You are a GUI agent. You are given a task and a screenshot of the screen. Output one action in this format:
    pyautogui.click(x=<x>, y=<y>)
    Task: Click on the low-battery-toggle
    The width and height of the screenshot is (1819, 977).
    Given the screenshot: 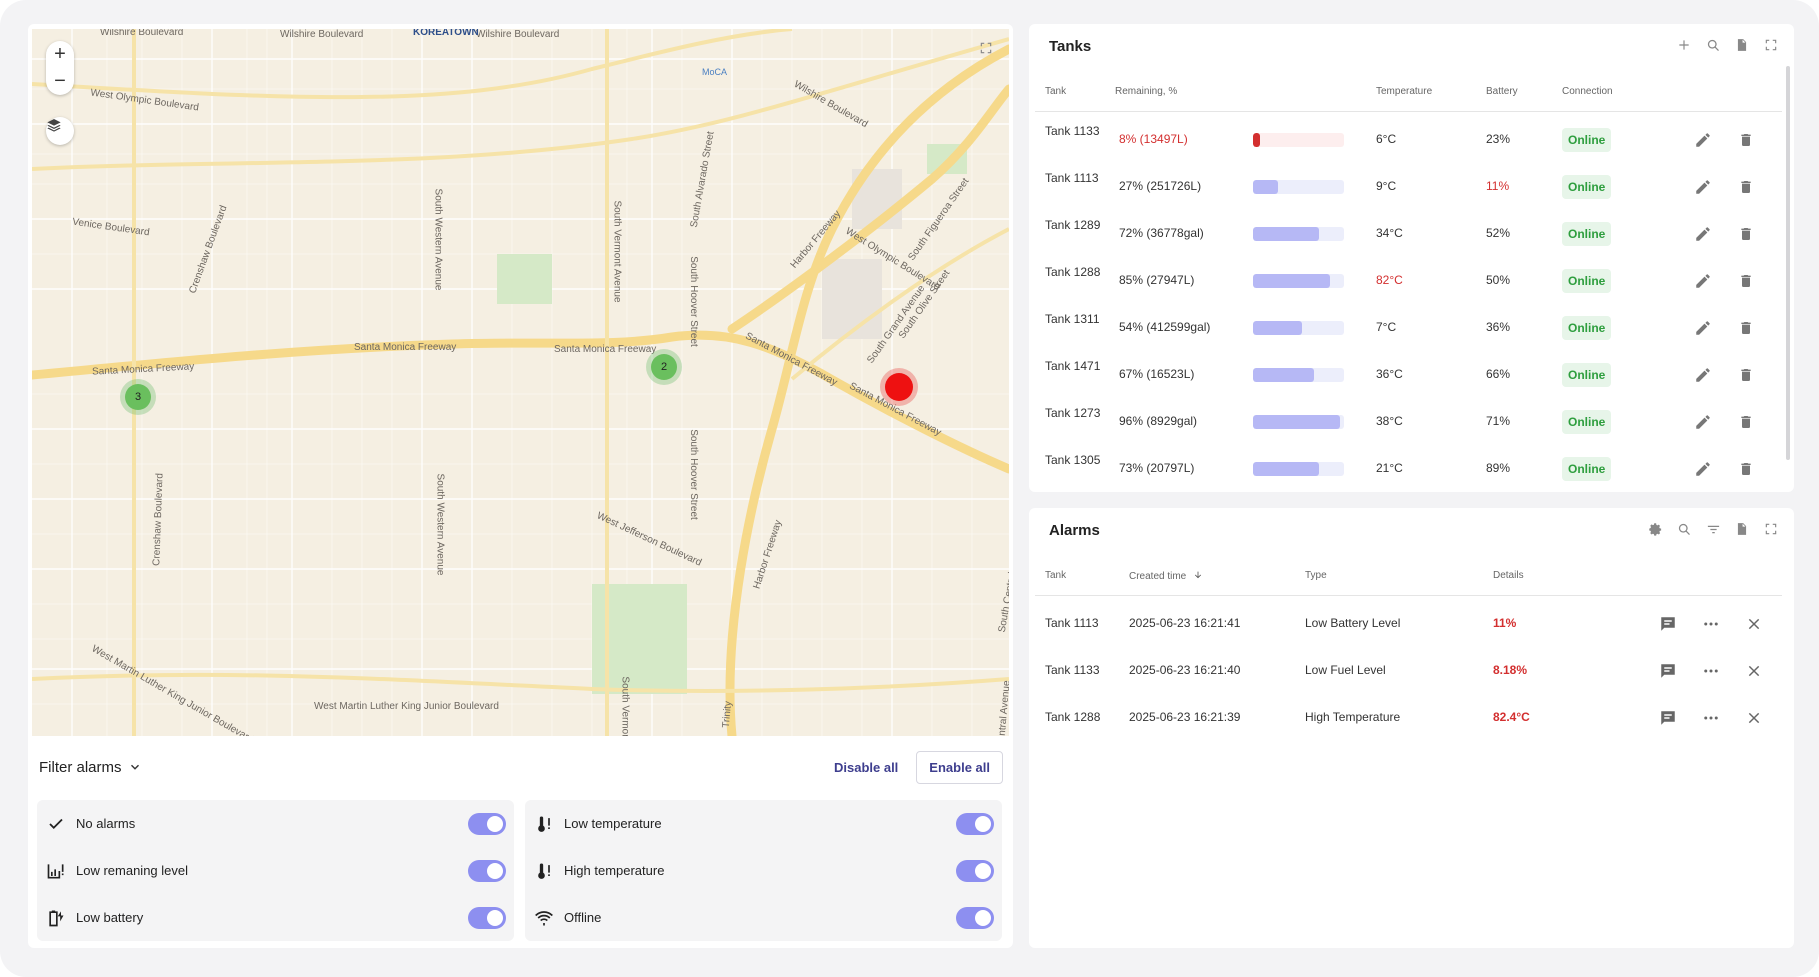 What is the action you would take?
    pyautogui.click(x=487, y=917)
    